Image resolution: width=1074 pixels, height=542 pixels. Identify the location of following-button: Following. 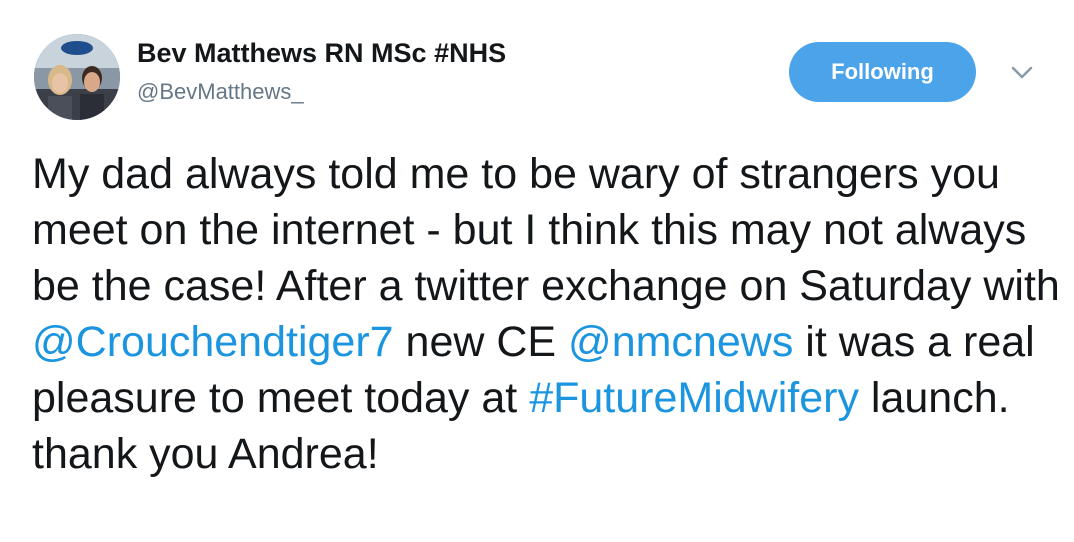
(882, 72).